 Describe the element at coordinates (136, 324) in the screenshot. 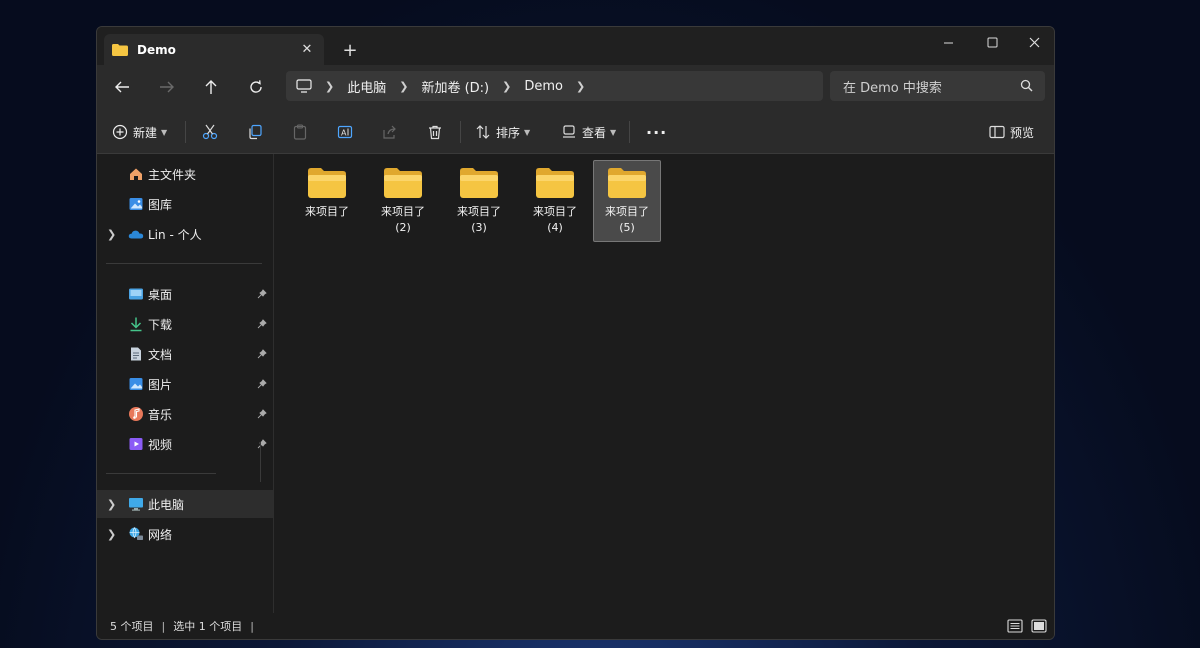

I see `download-icon` at that location.